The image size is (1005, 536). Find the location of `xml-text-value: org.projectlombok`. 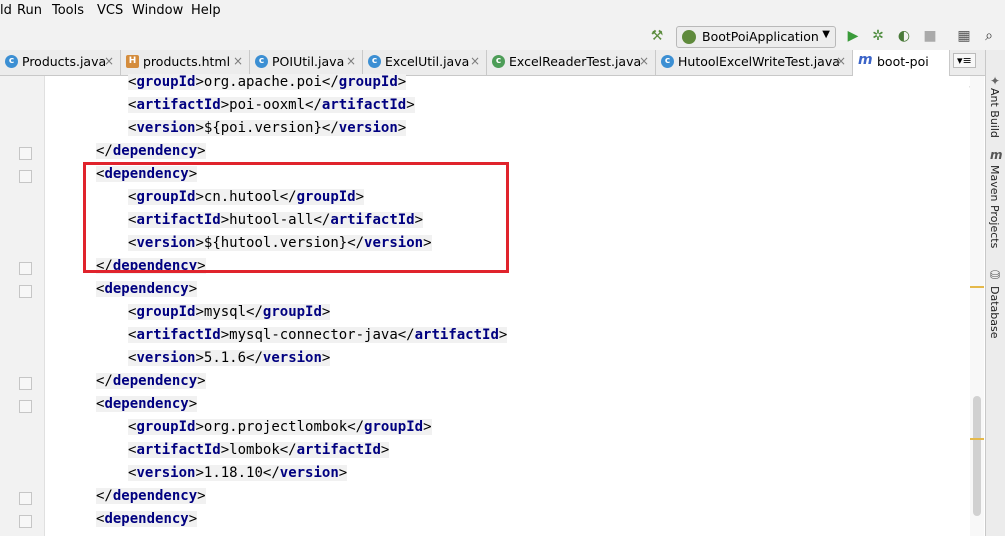

xml-text-value: org.projectlombok is located at coordinates (275, 427).